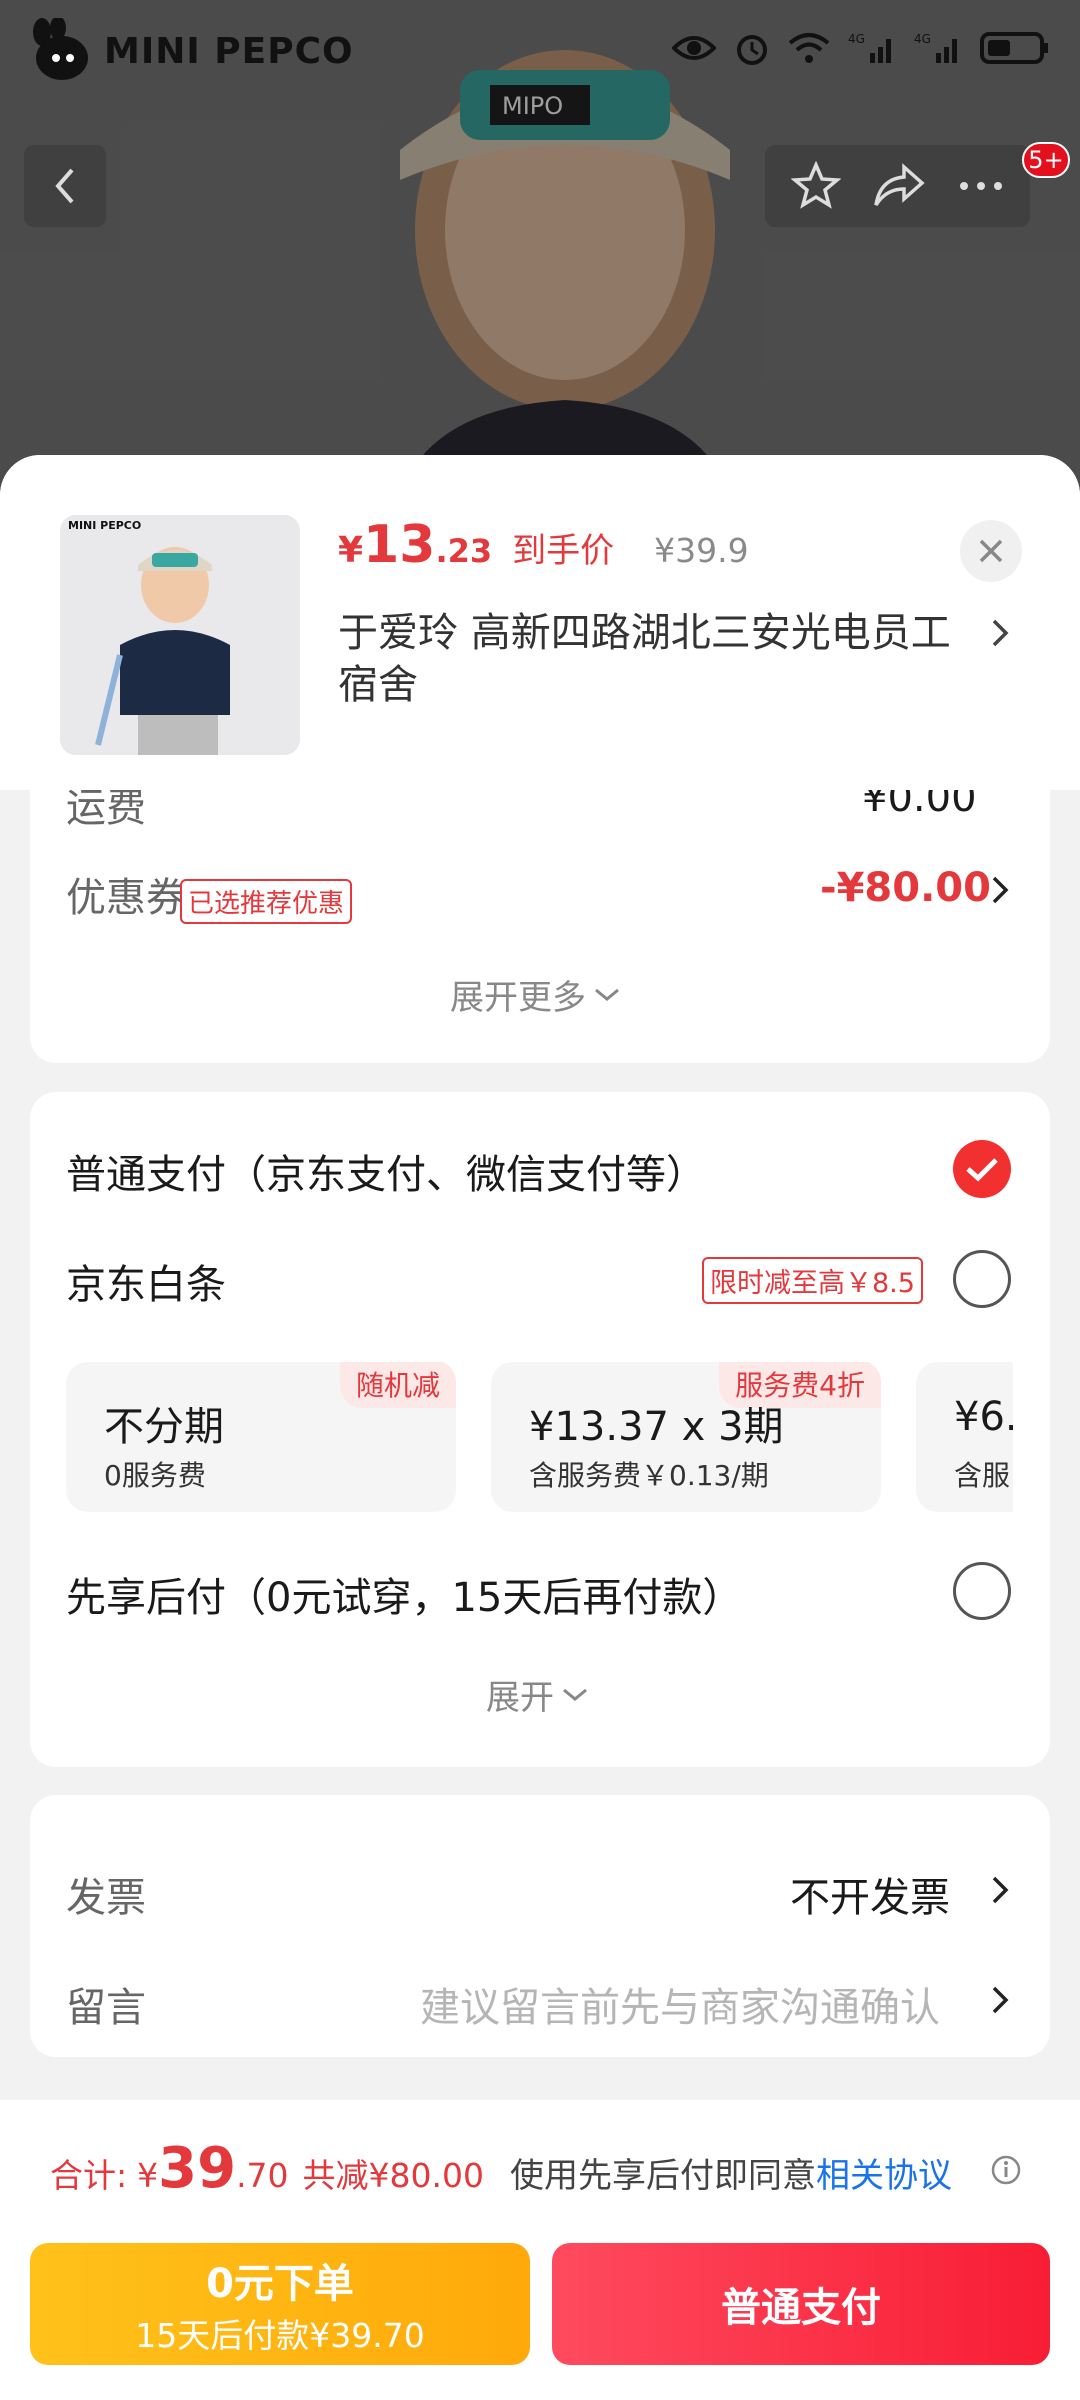 This screenshot has height=2400, width=1080. Describe the element at coordinates (884, 2176) in the screenshot. I see `agreement-link: 相关协议` at that location.